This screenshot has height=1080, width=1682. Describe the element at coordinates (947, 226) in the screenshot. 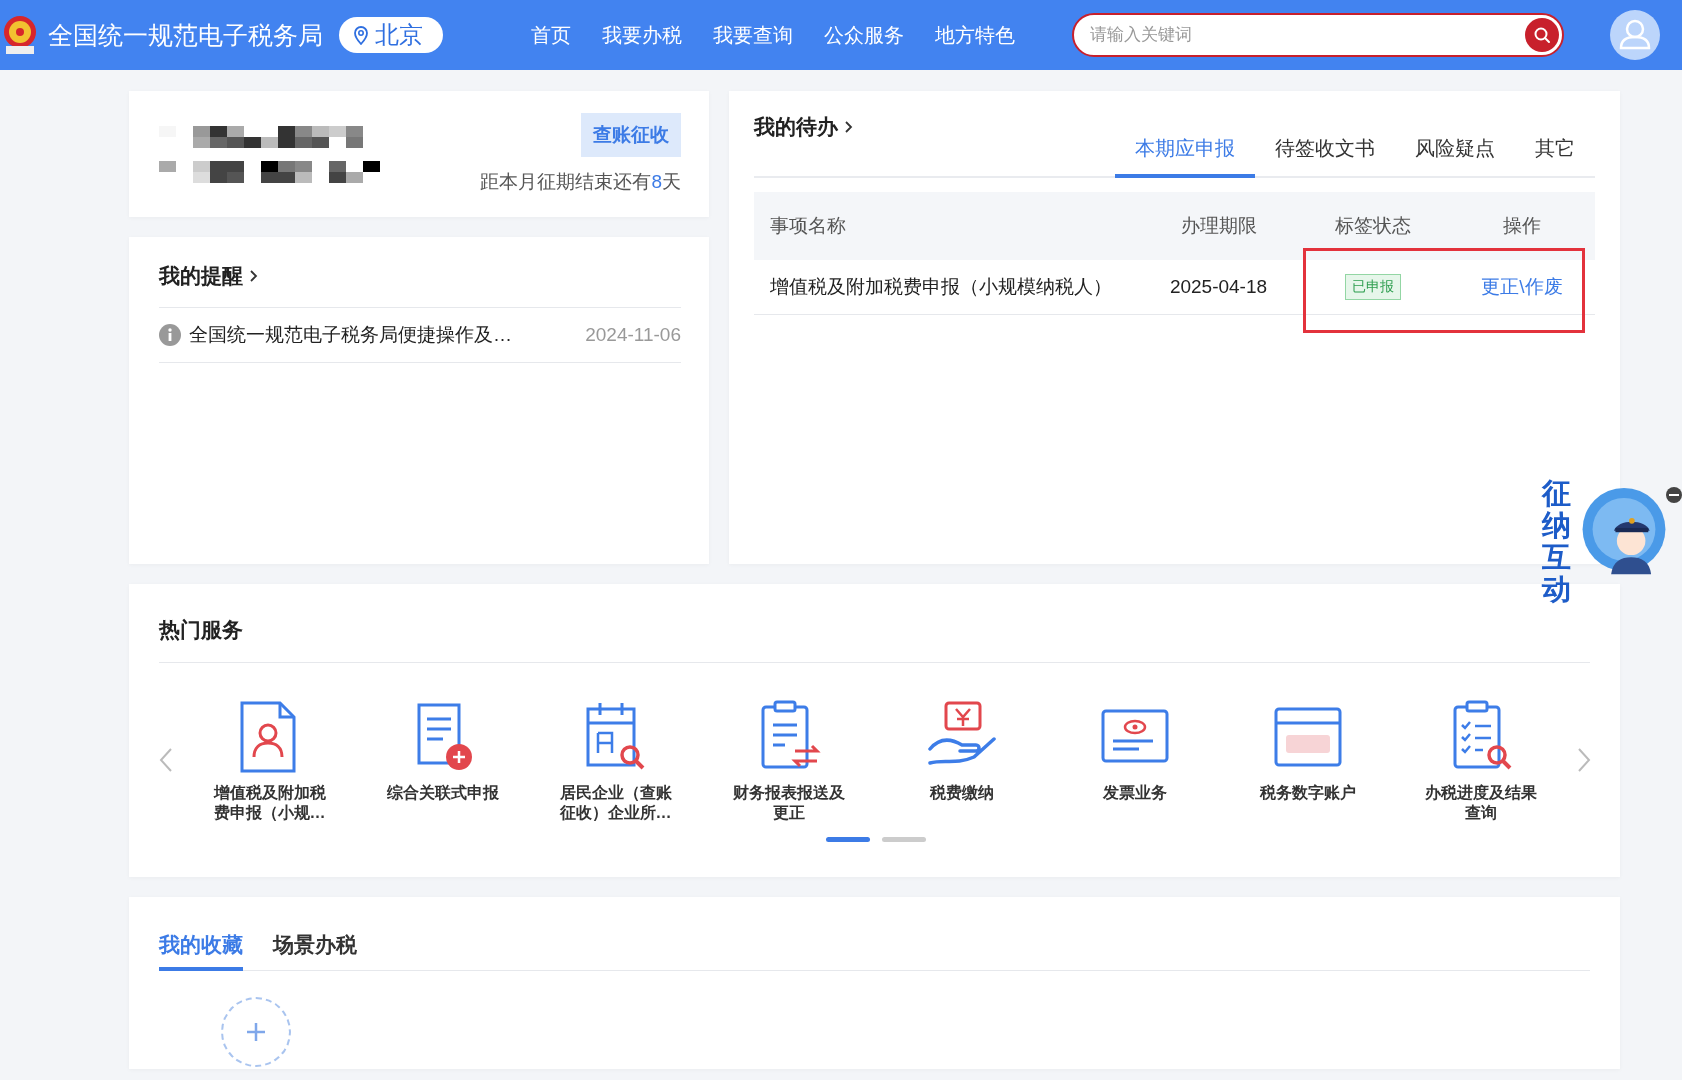

I see `column-header: 事项名称` at that location.